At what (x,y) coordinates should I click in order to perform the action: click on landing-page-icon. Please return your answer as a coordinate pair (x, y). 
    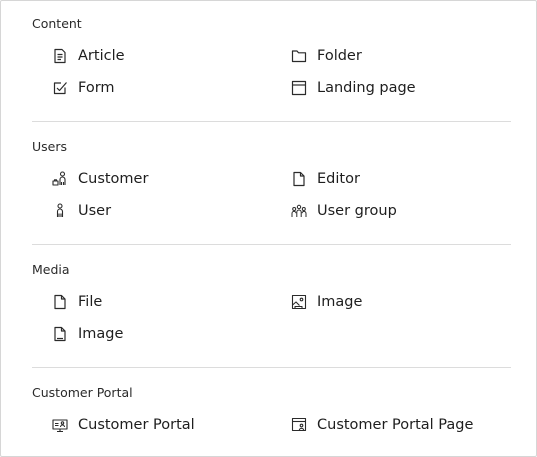
    Looking at the image, I should click on (299, 88).